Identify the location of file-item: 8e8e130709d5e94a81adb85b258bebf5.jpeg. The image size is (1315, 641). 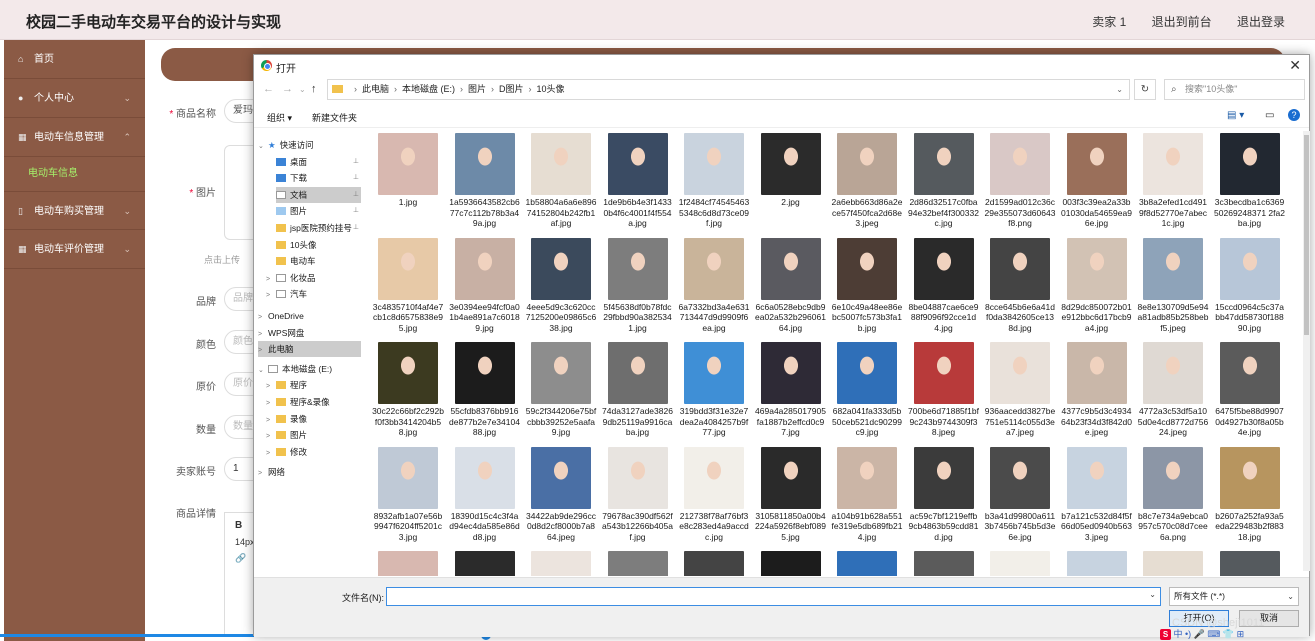
(1173, 286).